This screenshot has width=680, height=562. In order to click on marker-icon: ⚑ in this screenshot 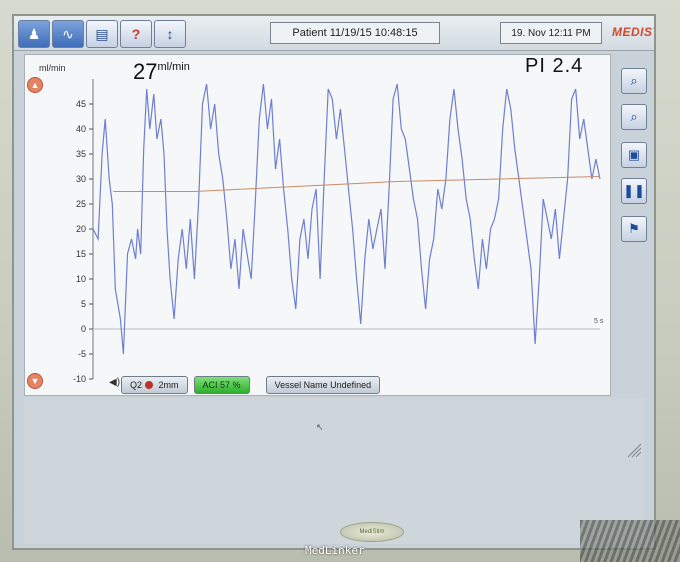, I will do `click(634, 228)`.